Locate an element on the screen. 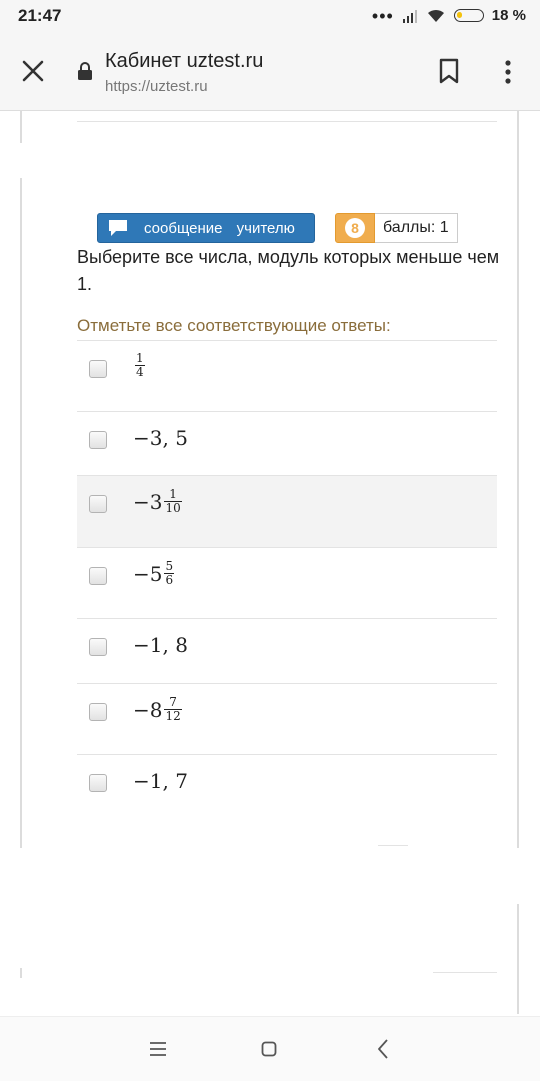  whole-part: −1, 8 is located at coordinates (160, 645).